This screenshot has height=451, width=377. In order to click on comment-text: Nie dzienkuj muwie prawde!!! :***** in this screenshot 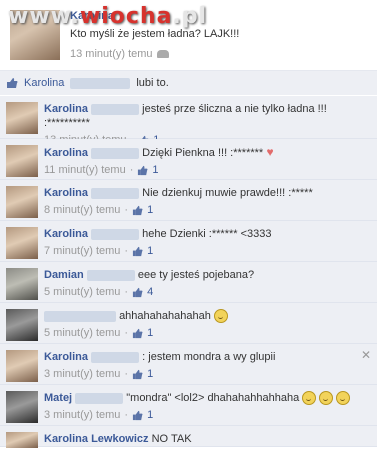, I will do `click(227, 193)`.